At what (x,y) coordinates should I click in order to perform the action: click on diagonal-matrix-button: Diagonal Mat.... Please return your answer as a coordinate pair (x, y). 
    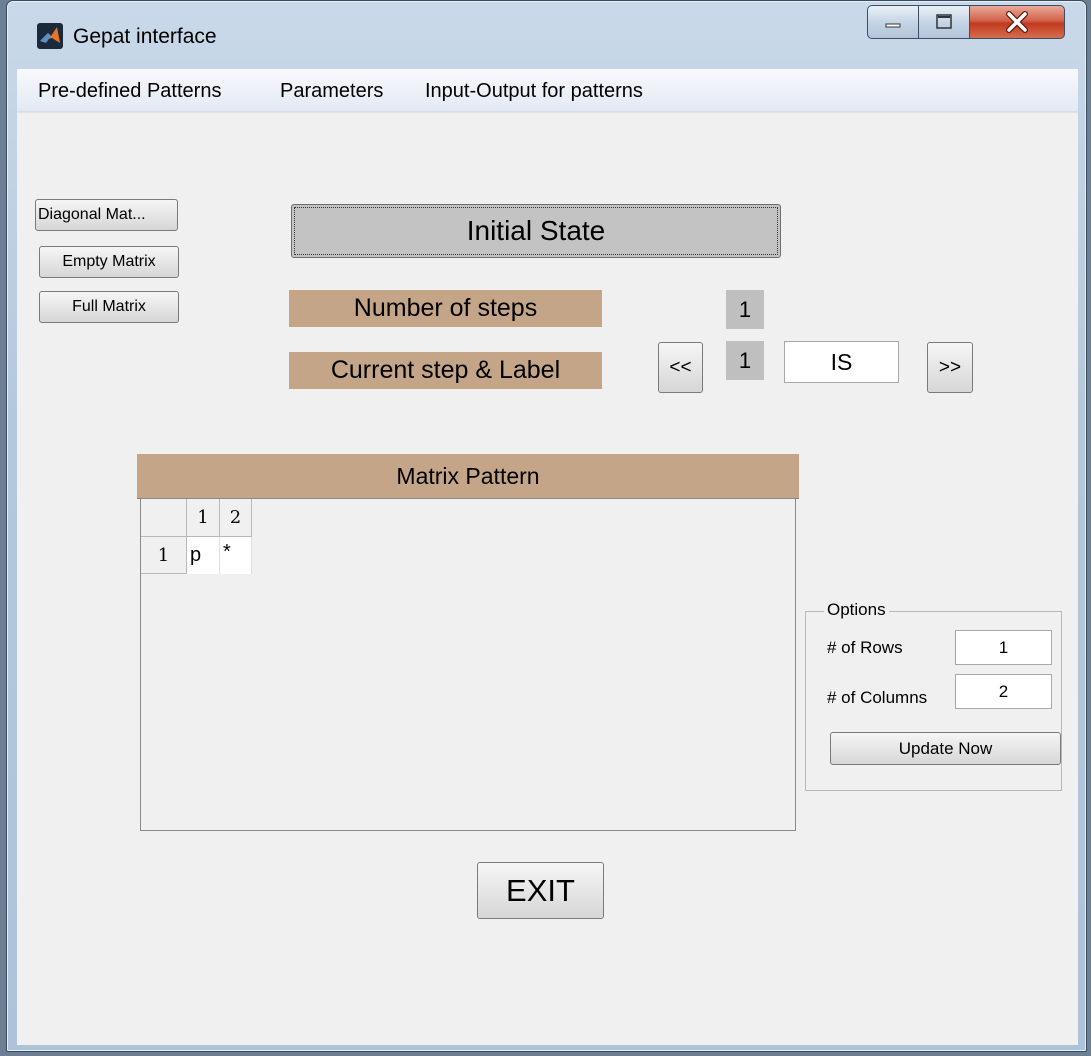
    Looking at the image, I should click on (106, 215).